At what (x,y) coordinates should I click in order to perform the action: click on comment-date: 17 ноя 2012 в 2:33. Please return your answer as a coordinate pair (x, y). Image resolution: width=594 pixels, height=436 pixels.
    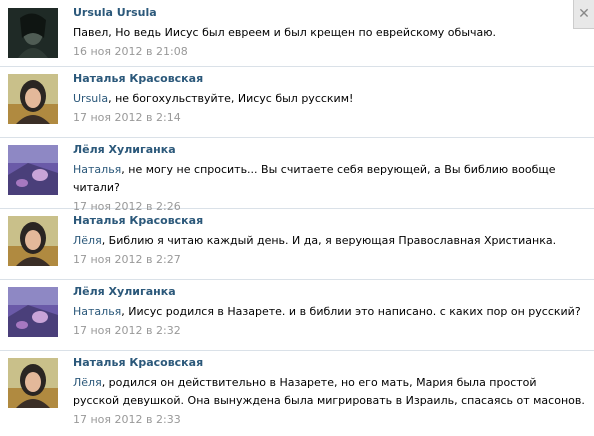
    Looking at the image, I should click on (329, 420).